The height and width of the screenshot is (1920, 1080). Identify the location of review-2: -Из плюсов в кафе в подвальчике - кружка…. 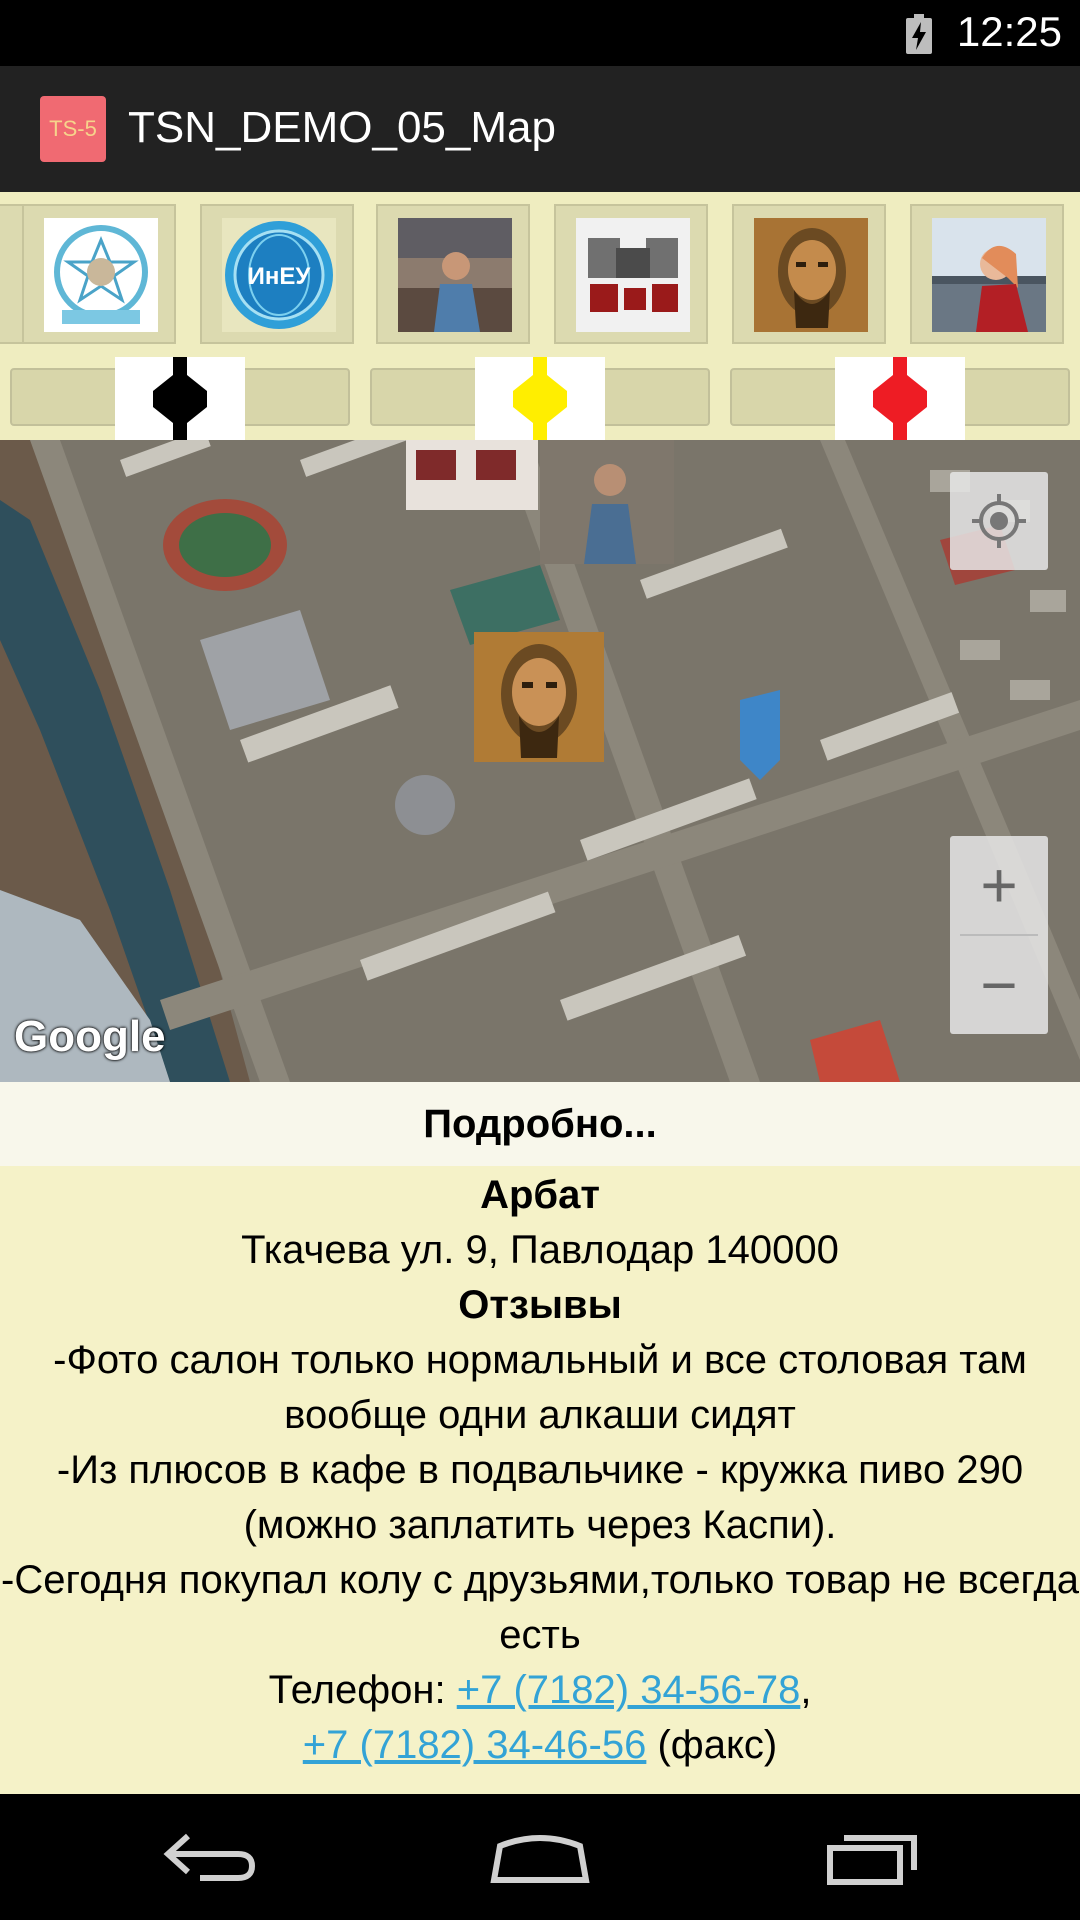
(540, 1497).